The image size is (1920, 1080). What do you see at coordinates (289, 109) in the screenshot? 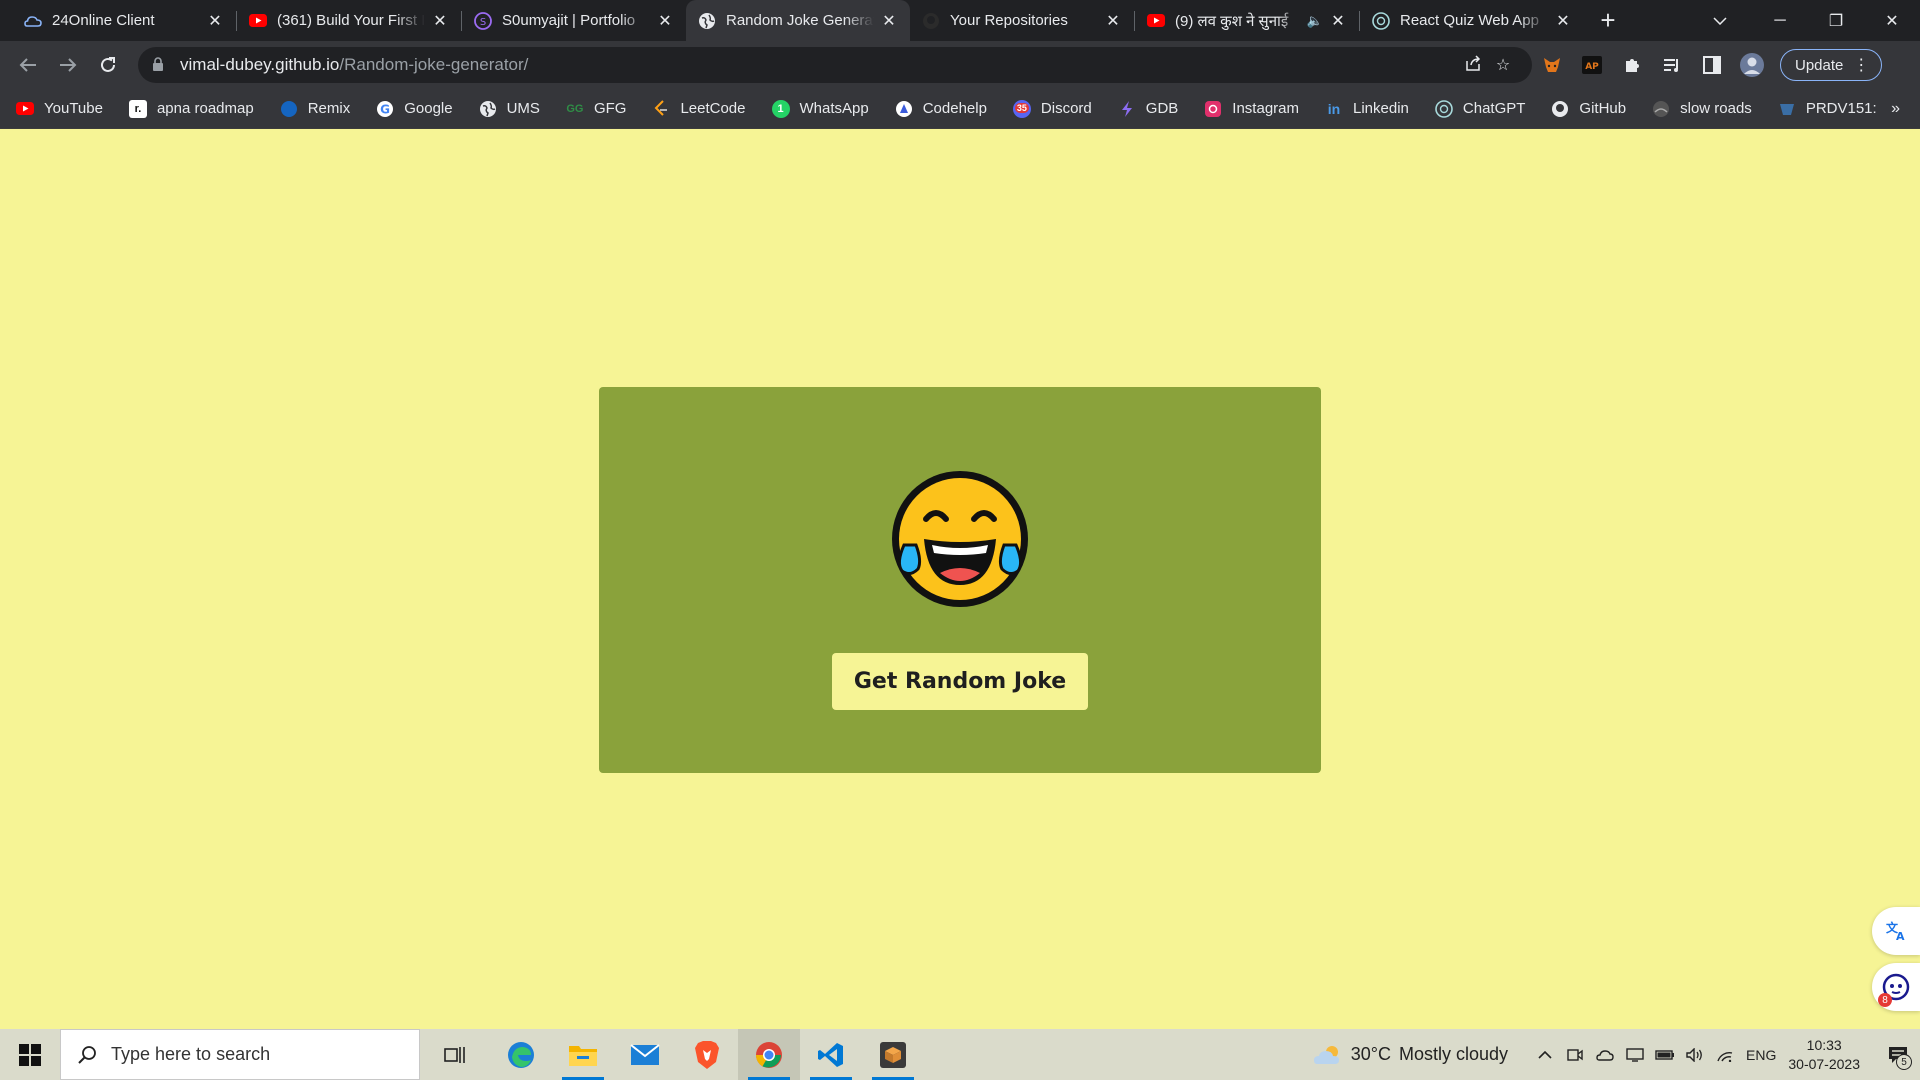
I see `remix-icon` at bounding box center [289, 109].